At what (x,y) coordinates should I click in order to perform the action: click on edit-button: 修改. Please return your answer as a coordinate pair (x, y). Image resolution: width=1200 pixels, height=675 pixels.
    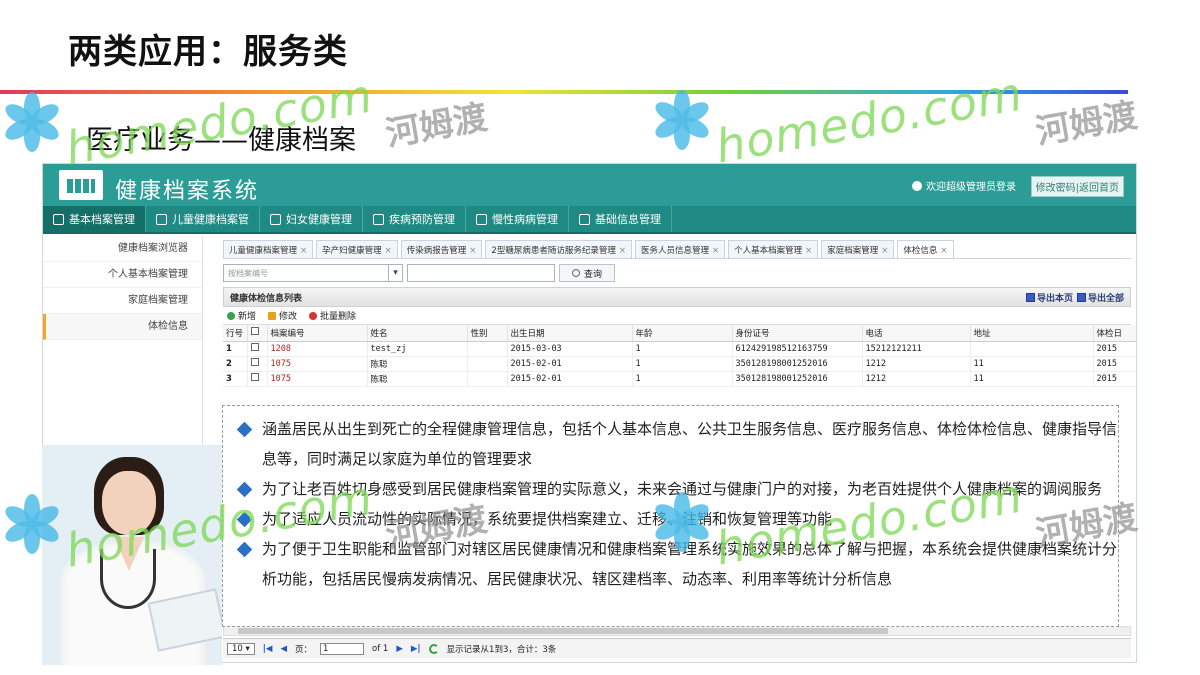
    Looking at the image, I should click on (282, 315).